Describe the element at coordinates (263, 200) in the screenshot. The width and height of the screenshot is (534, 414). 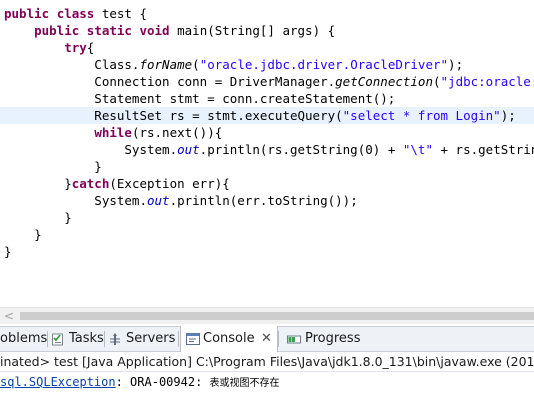
I see `code-token: .println(err.toString());` at that location.